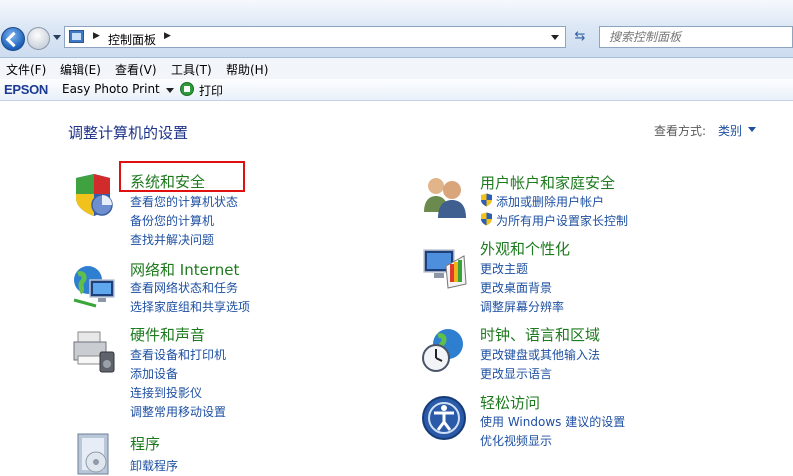 The image size is (793, 476). What do you see at coordinates (516, 287) in the screenshot?
I see `link-change-desktop-background: 更改桌面背景` at bounding box center [516, 287].